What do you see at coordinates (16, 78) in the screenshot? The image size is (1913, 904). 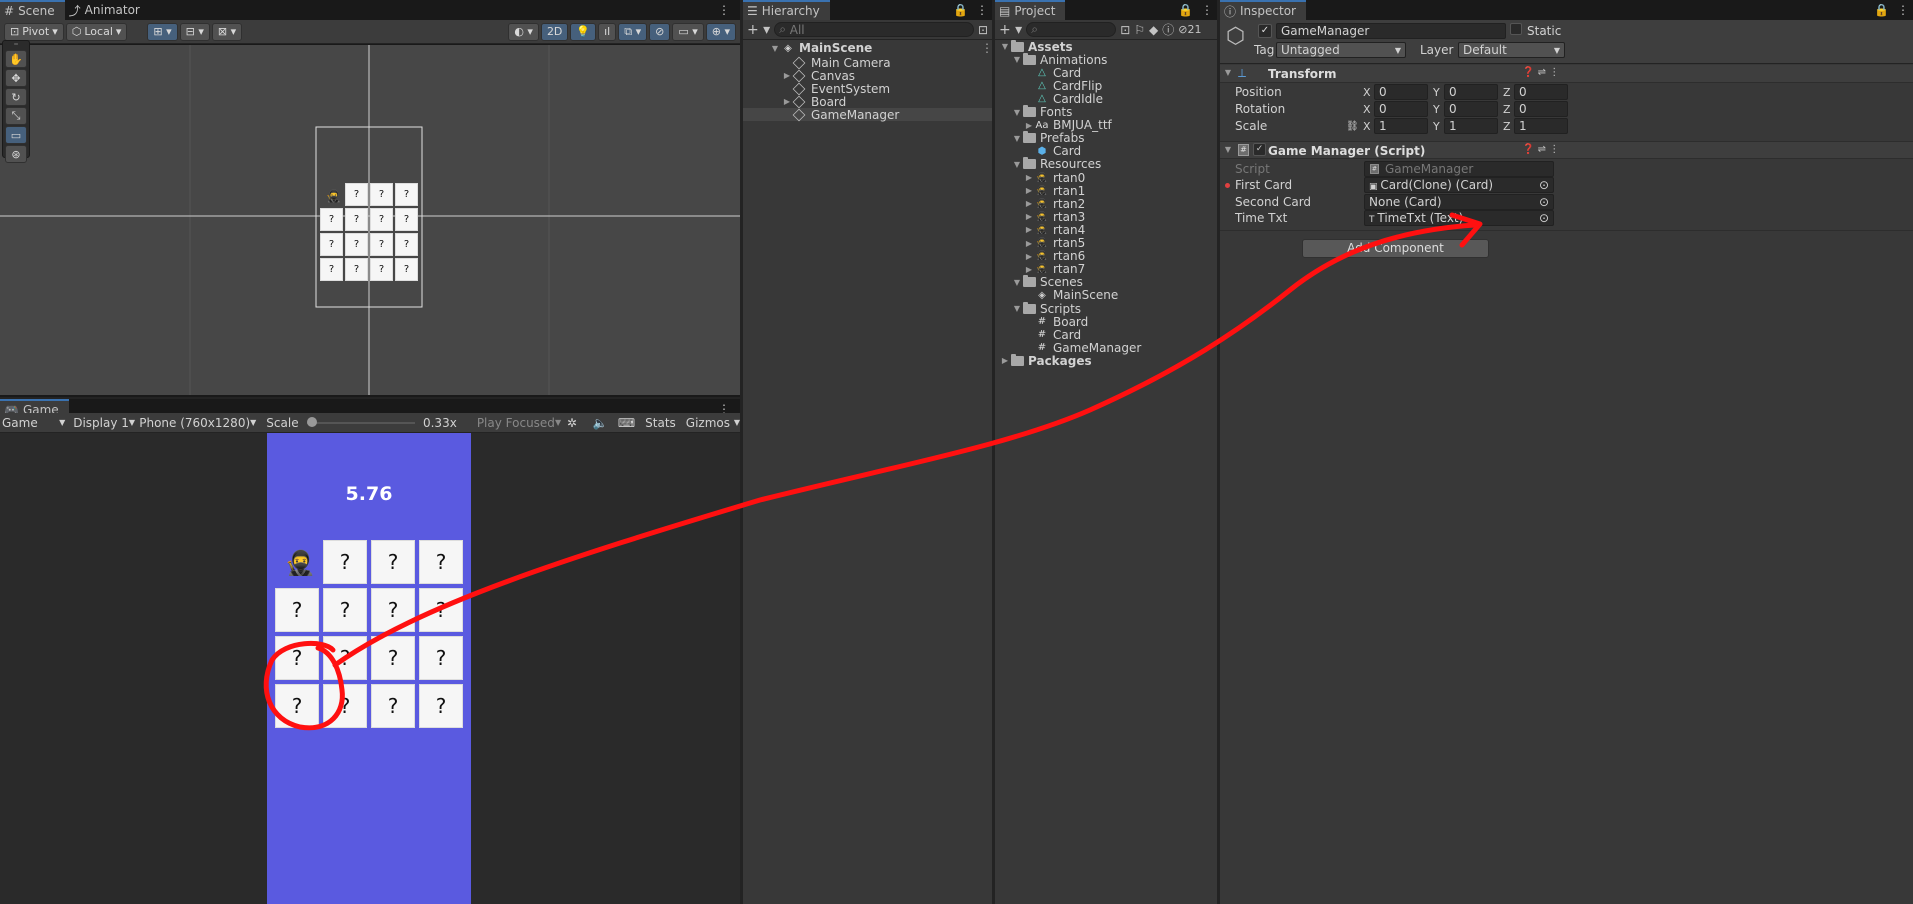 I see `move-tool-icon: ✥` at bounding box center [16, 78].